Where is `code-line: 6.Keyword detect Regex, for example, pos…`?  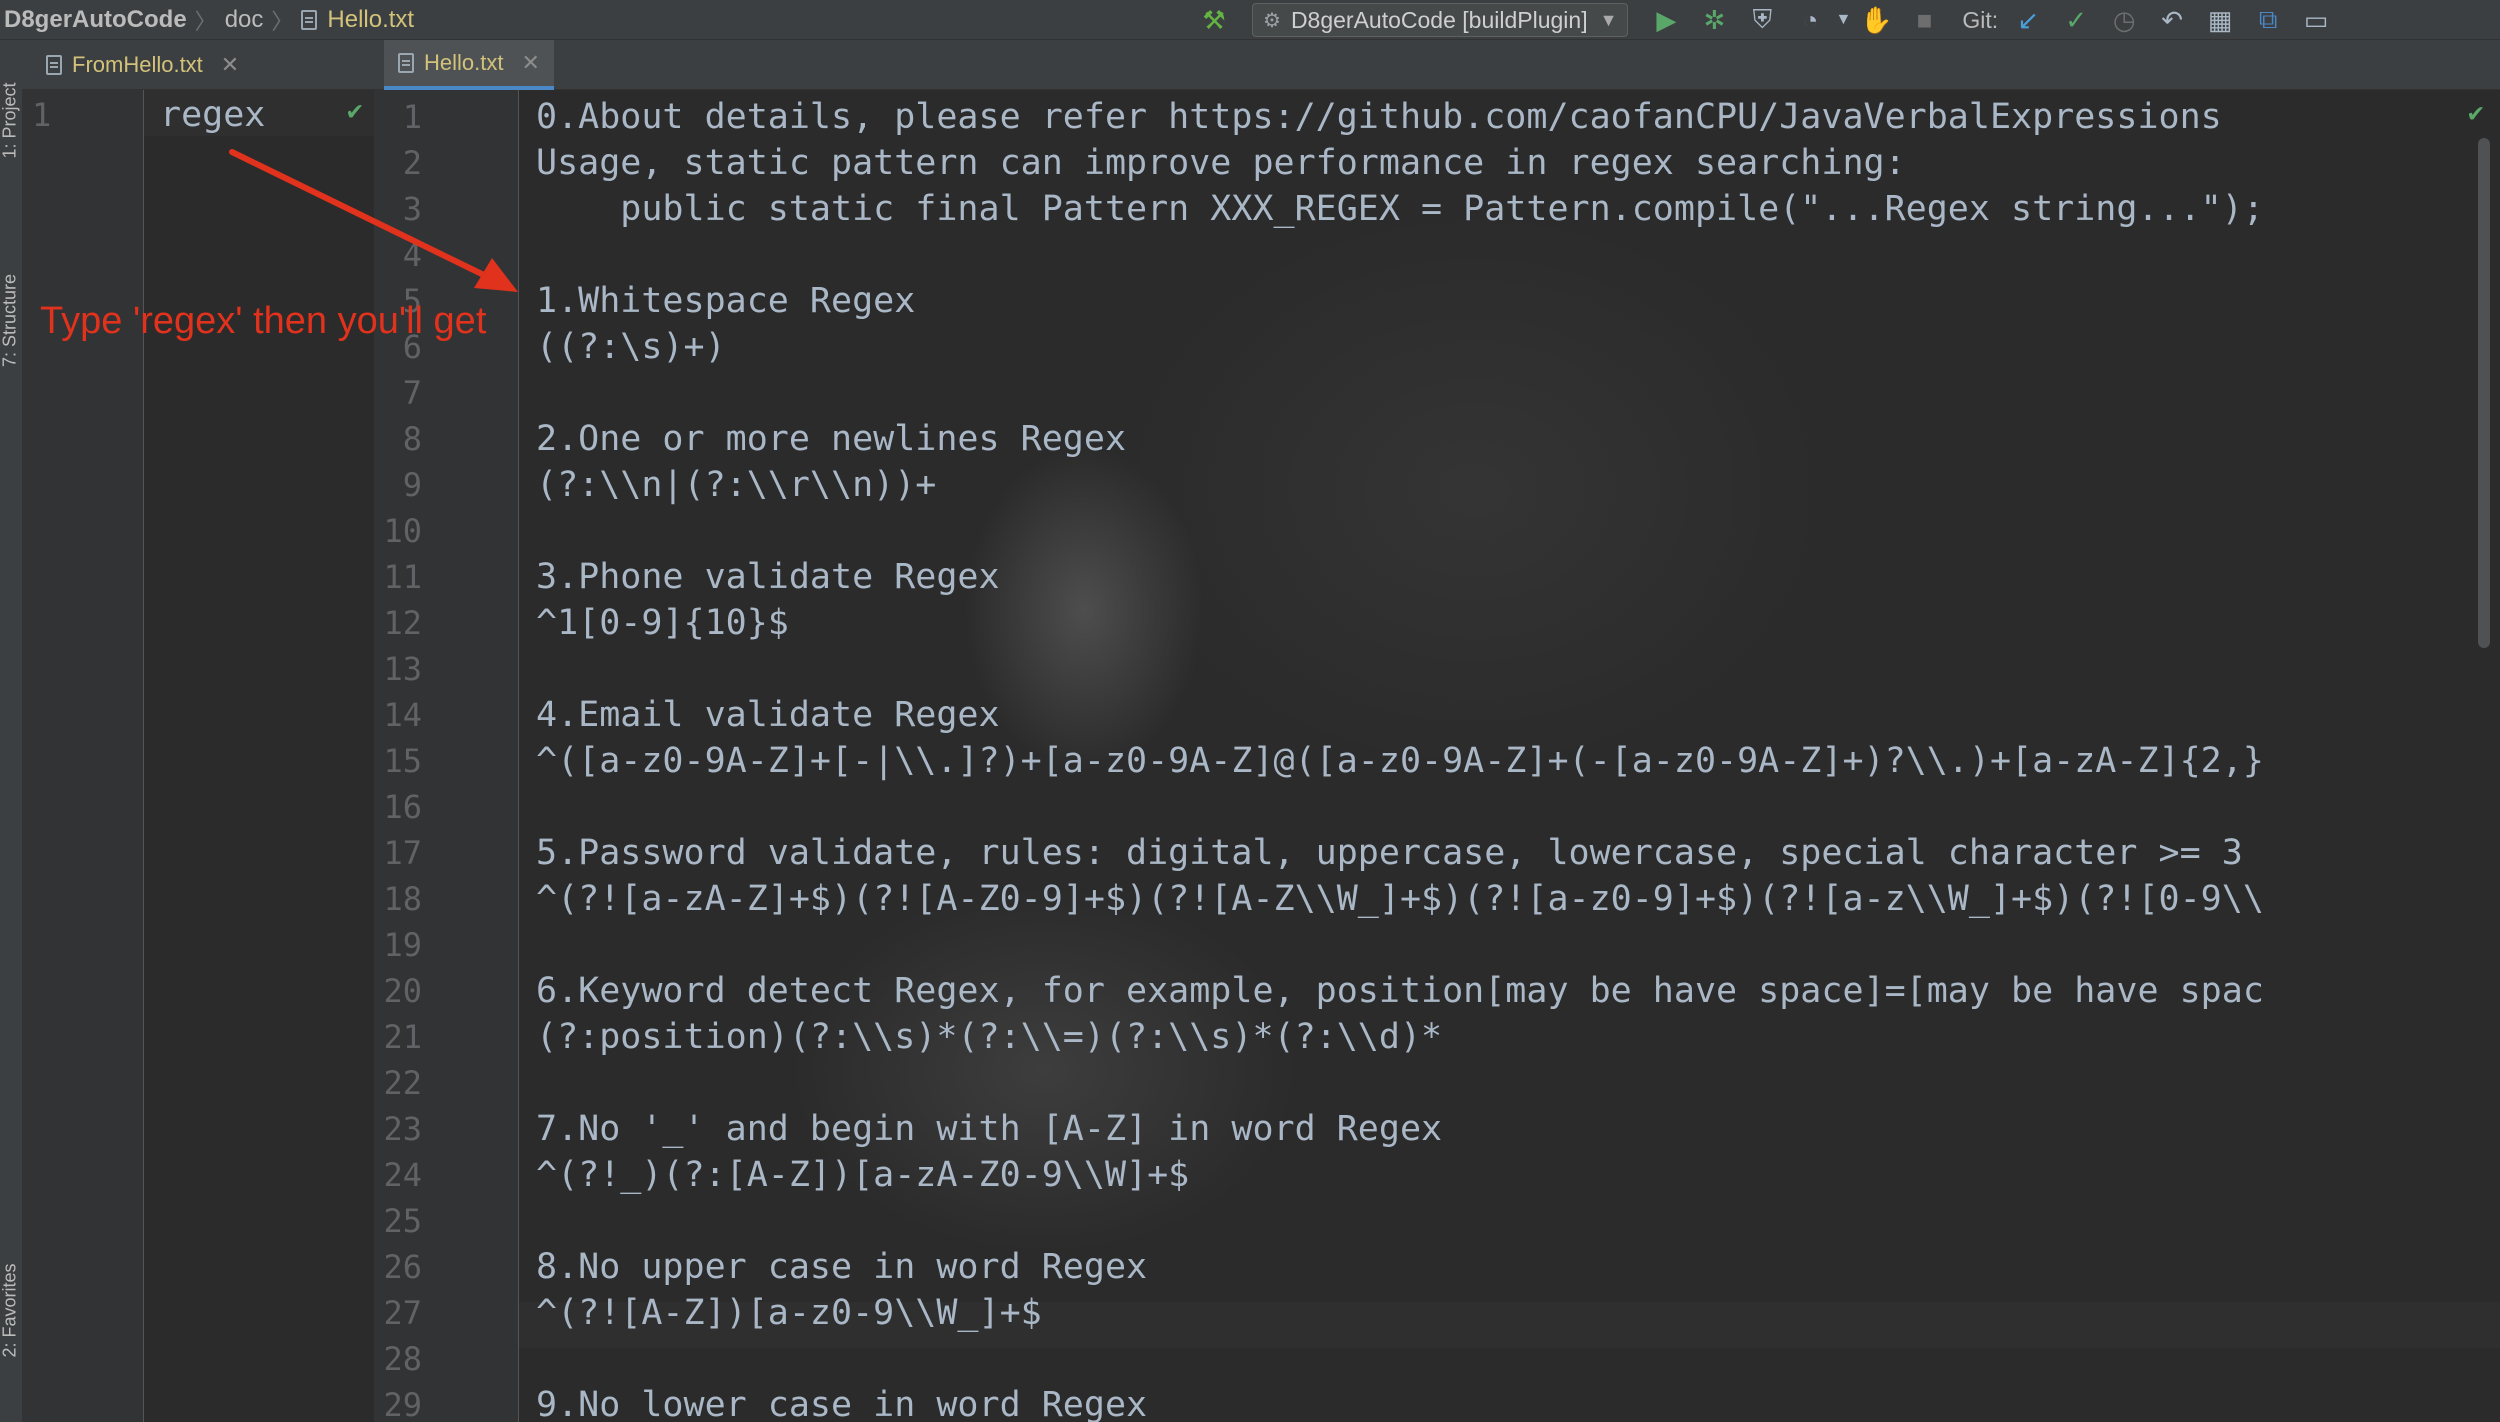
code-line: 6.Keyword detect Regex, for example, pos… is located at coordinates (1400, 991).